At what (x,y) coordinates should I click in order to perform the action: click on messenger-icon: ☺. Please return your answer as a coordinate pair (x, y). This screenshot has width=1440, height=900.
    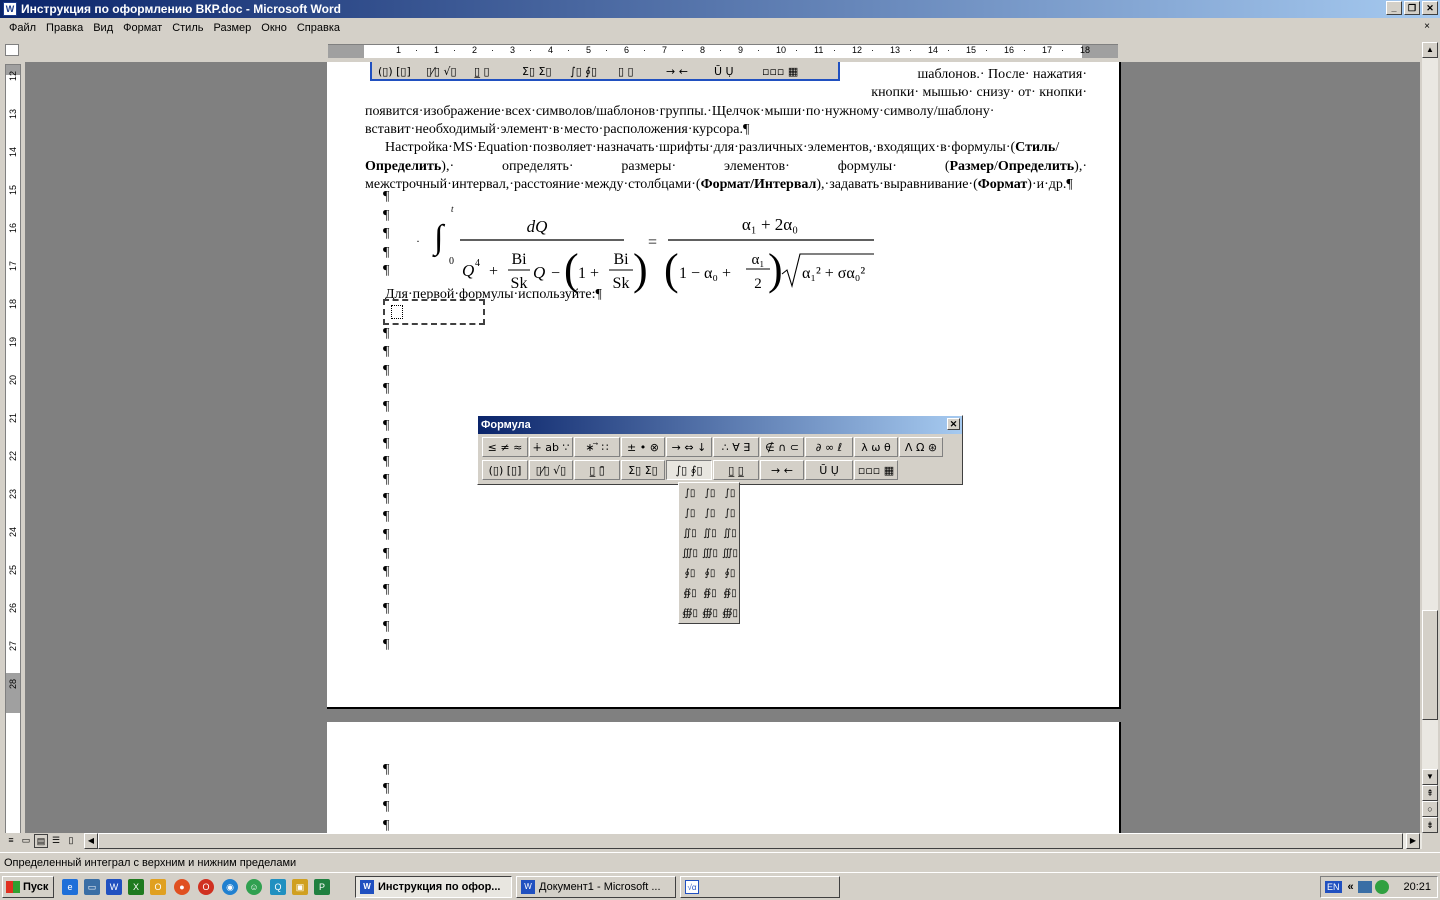
    Looking at the image, I should click on (254, 887).